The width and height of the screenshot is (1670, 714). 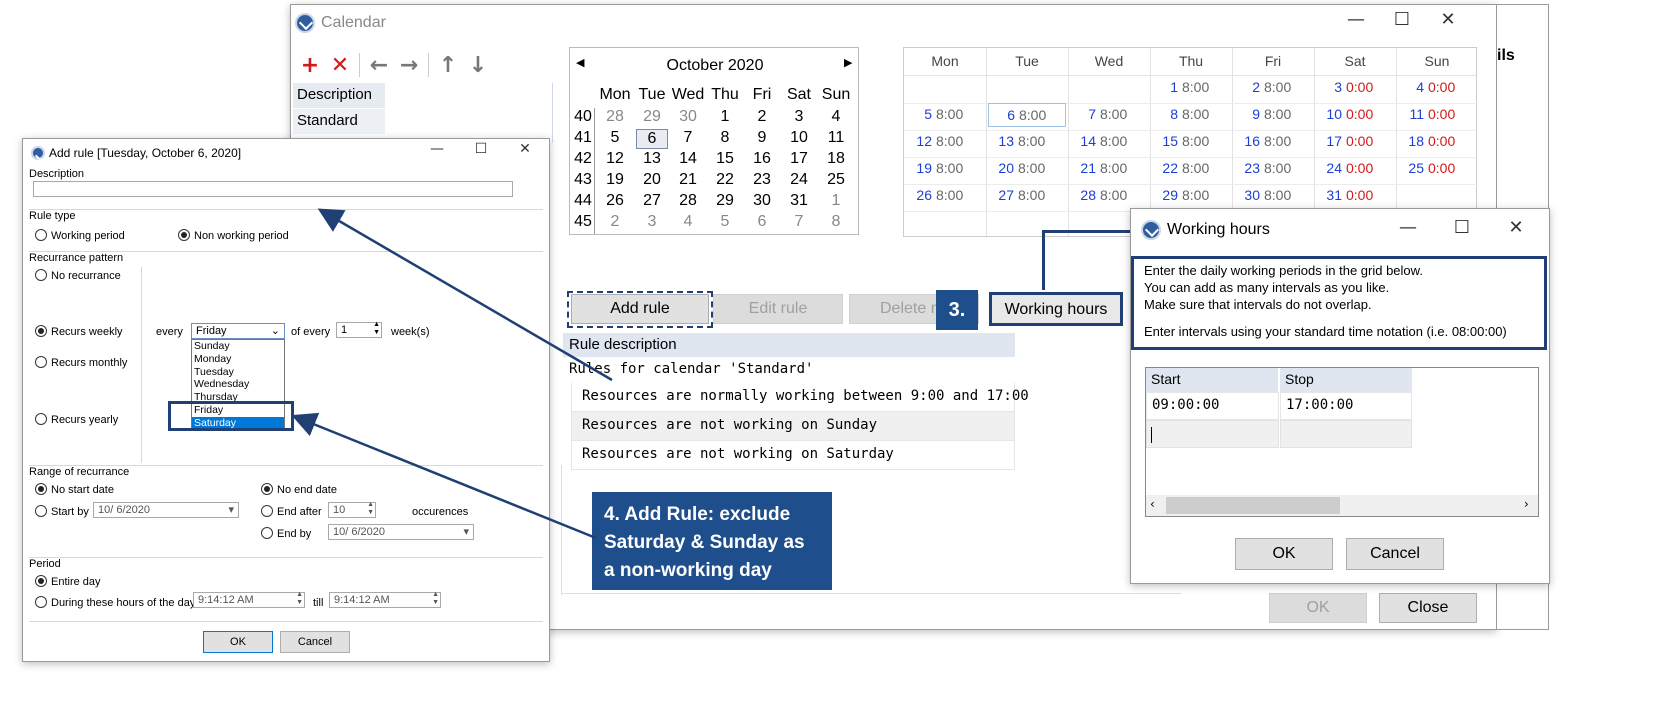 What do you see at coordinates (465, 295) in the screenshot?
I see `arrow-to-description` at bounding box center [465, 295].